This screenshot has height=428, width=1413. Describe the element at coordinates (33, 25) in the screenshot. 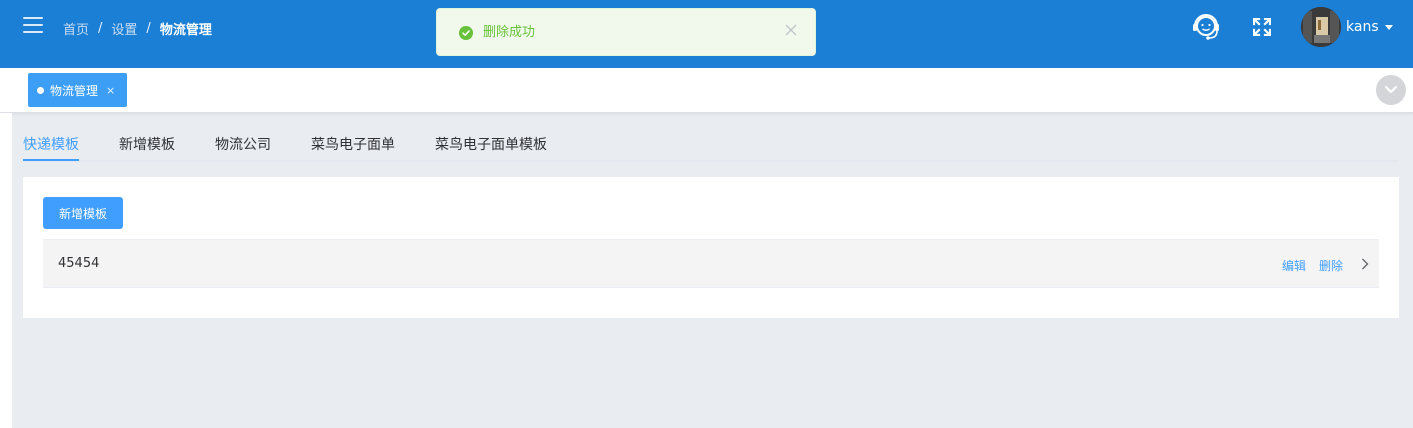

I see `menu-icon` at that location.